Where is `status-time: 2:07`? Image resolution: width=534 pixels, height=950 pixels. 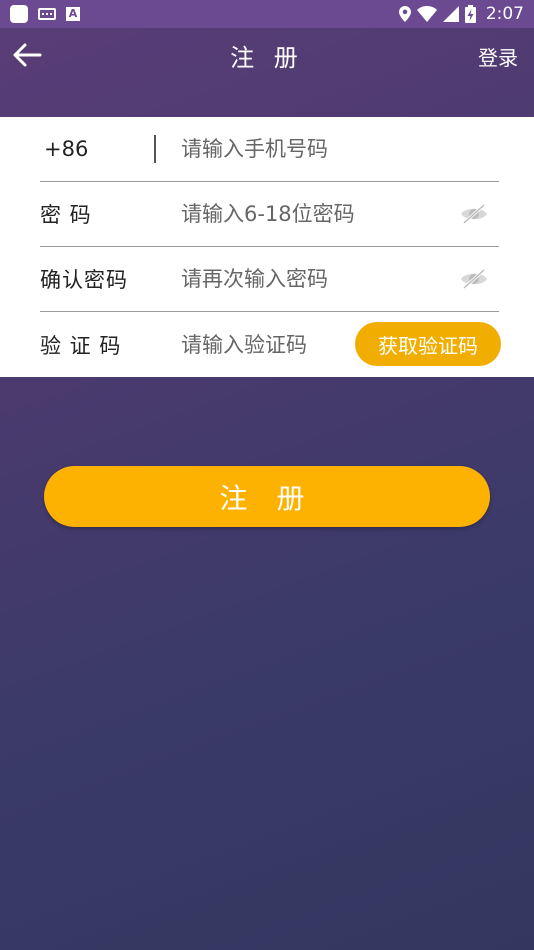
status-time: 2:07 is located at coordinates (504, 14).